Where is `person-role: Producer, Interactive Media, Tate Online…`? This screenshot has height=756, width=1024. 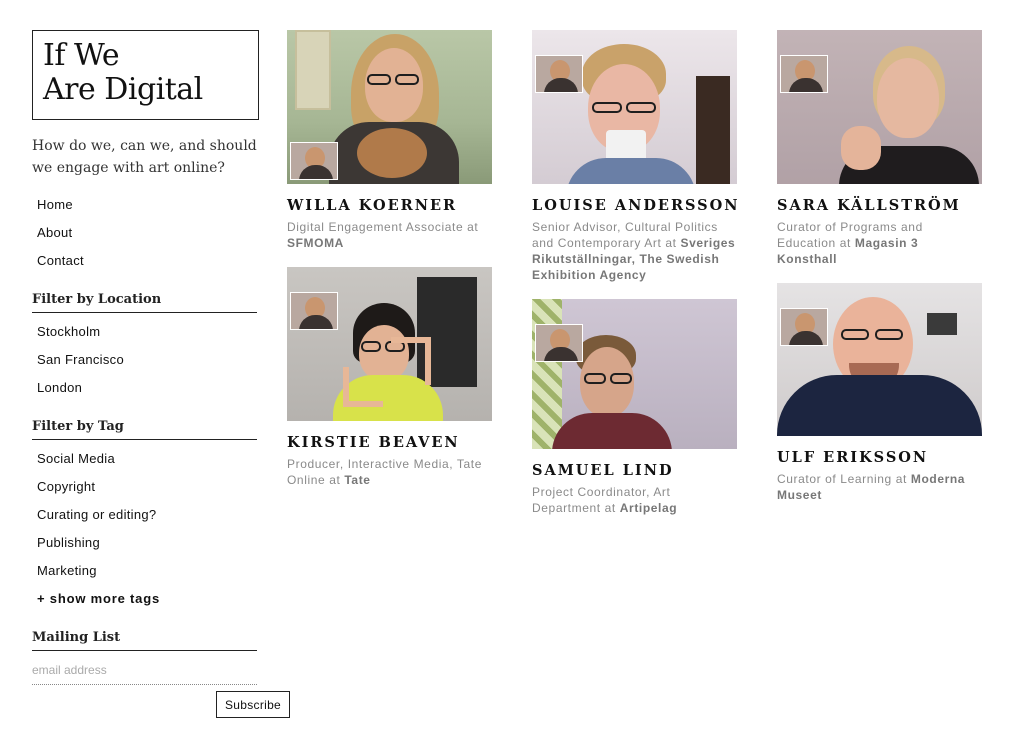 person-role: Producer, Interactive Media, Tate Online… is located at coordinates (385, 472).